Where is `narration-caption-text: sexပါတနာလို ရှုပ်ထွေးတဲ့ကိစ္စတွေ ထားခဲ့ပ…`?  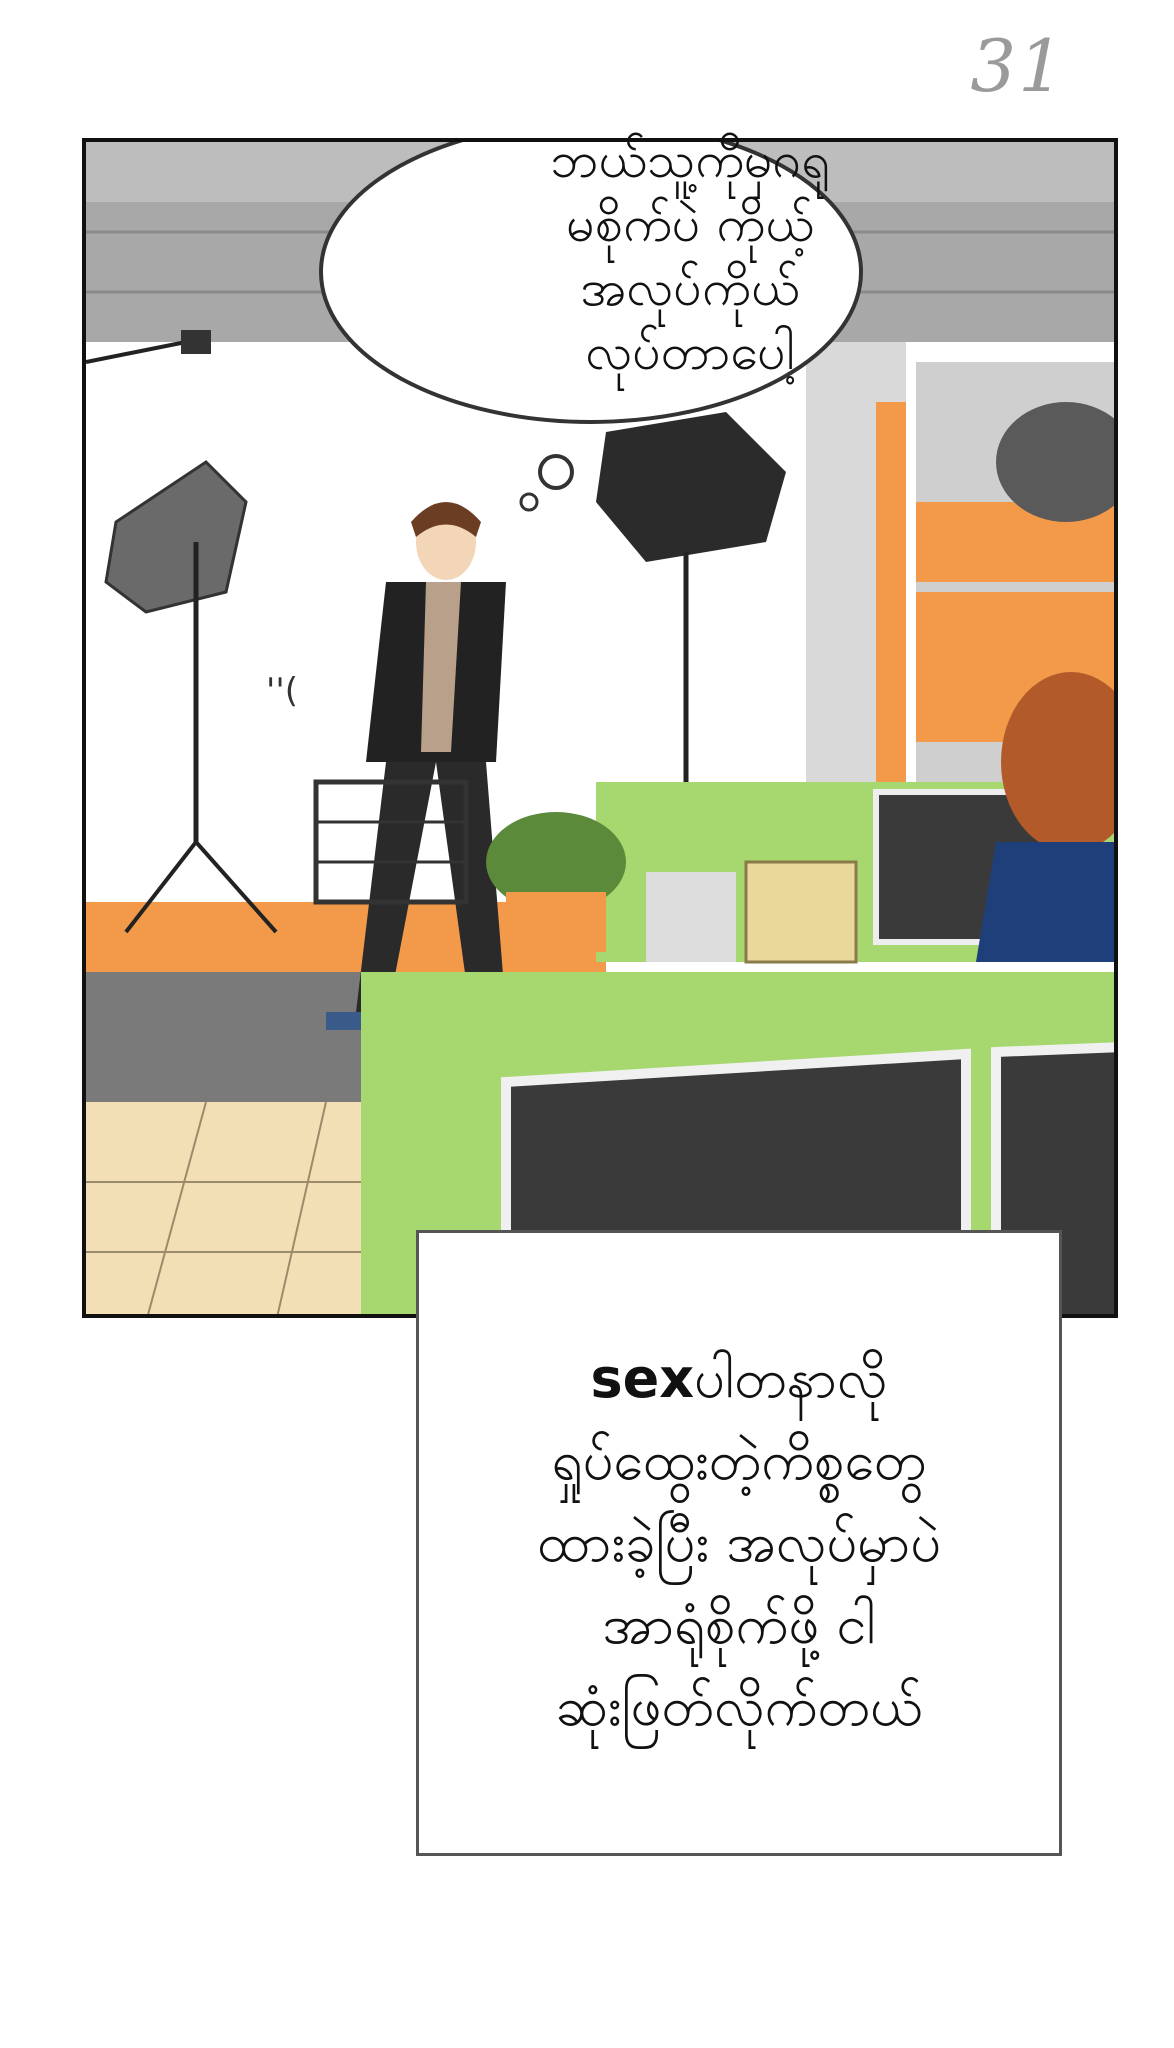
narration-caption-text: sexပါတနာလို ရှုပ်ထွေးတဲ့ကိစ္စတွေ ထားခဲ့ပ… is located at coordinates (739, 1543).